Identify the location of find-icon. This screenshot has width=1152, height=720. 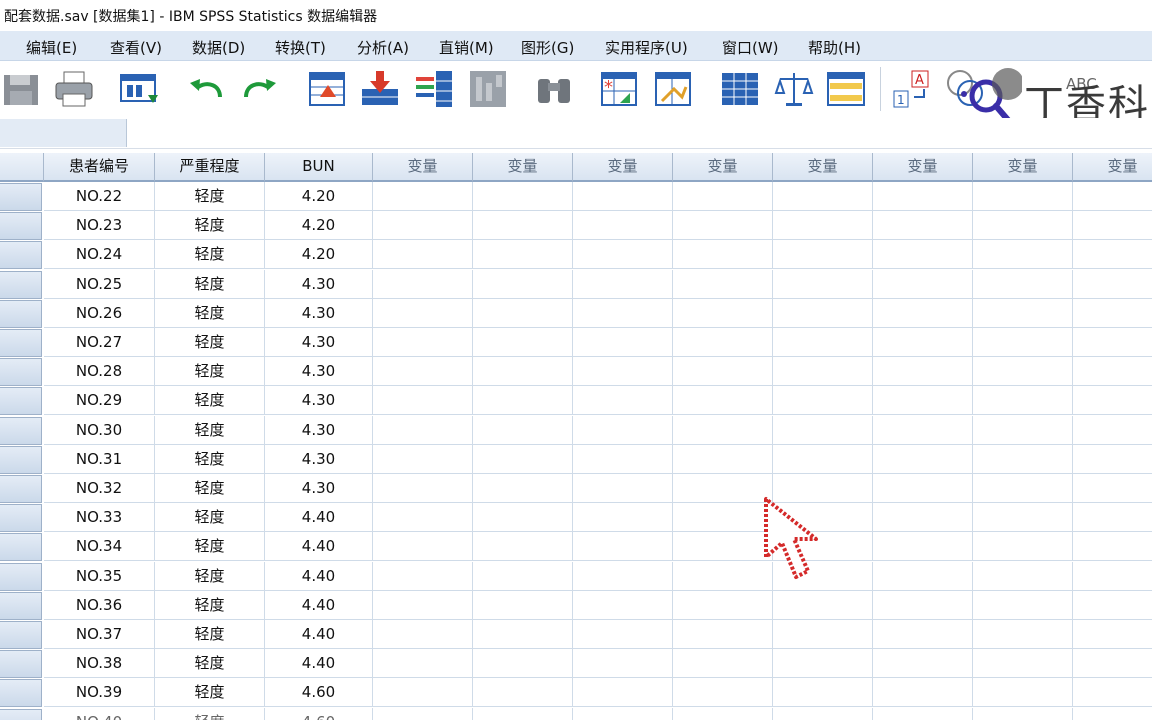
(554, 89).